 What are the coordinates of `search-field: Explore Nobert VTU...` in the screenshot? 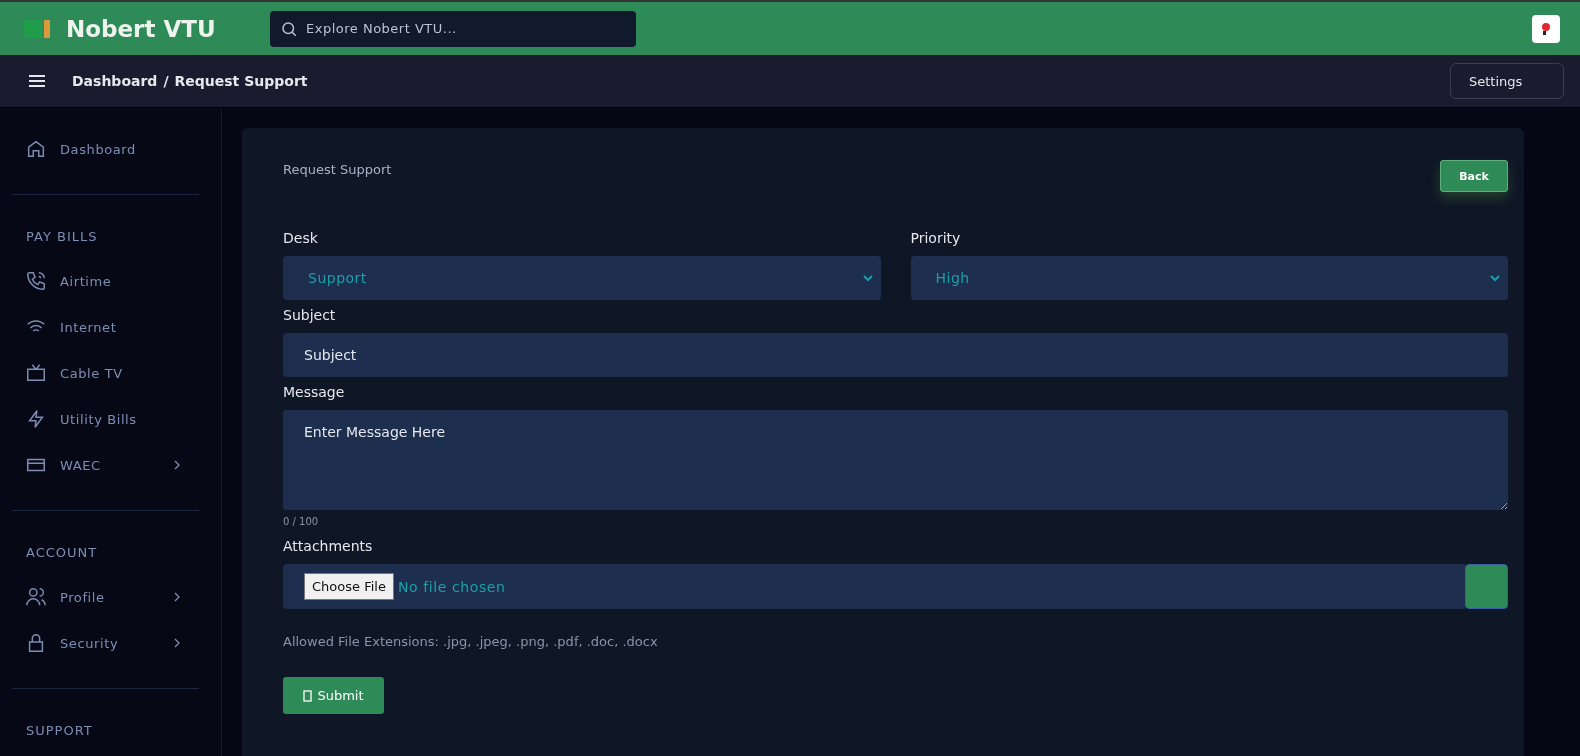 It's located at (453, 28).